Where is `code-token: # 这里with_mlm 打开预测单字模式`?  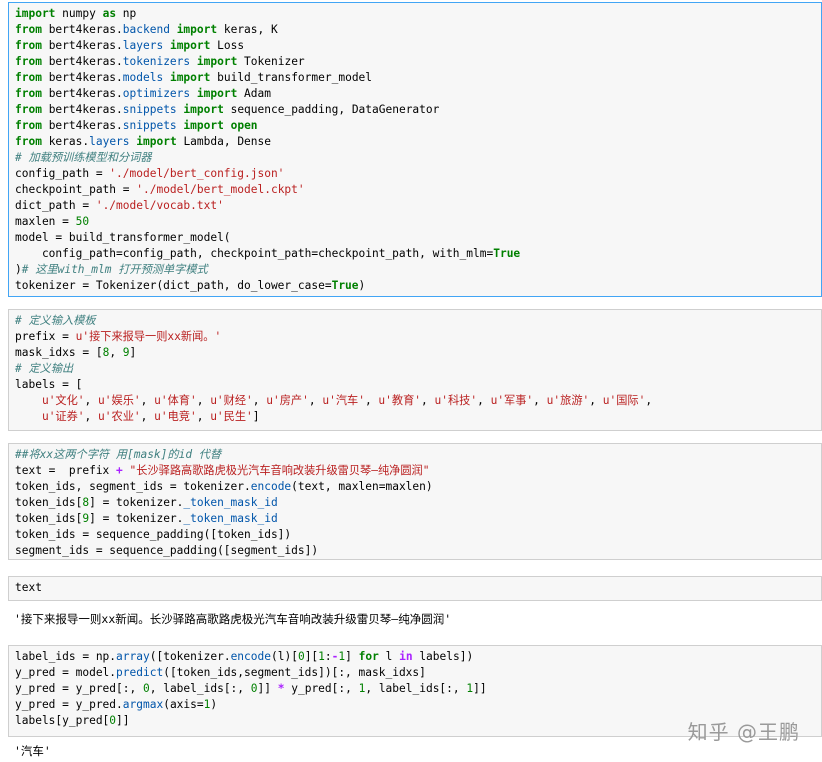
code-token: # 这里with_mlm 打开预测单字模式 is located at coordinates (114, 269).